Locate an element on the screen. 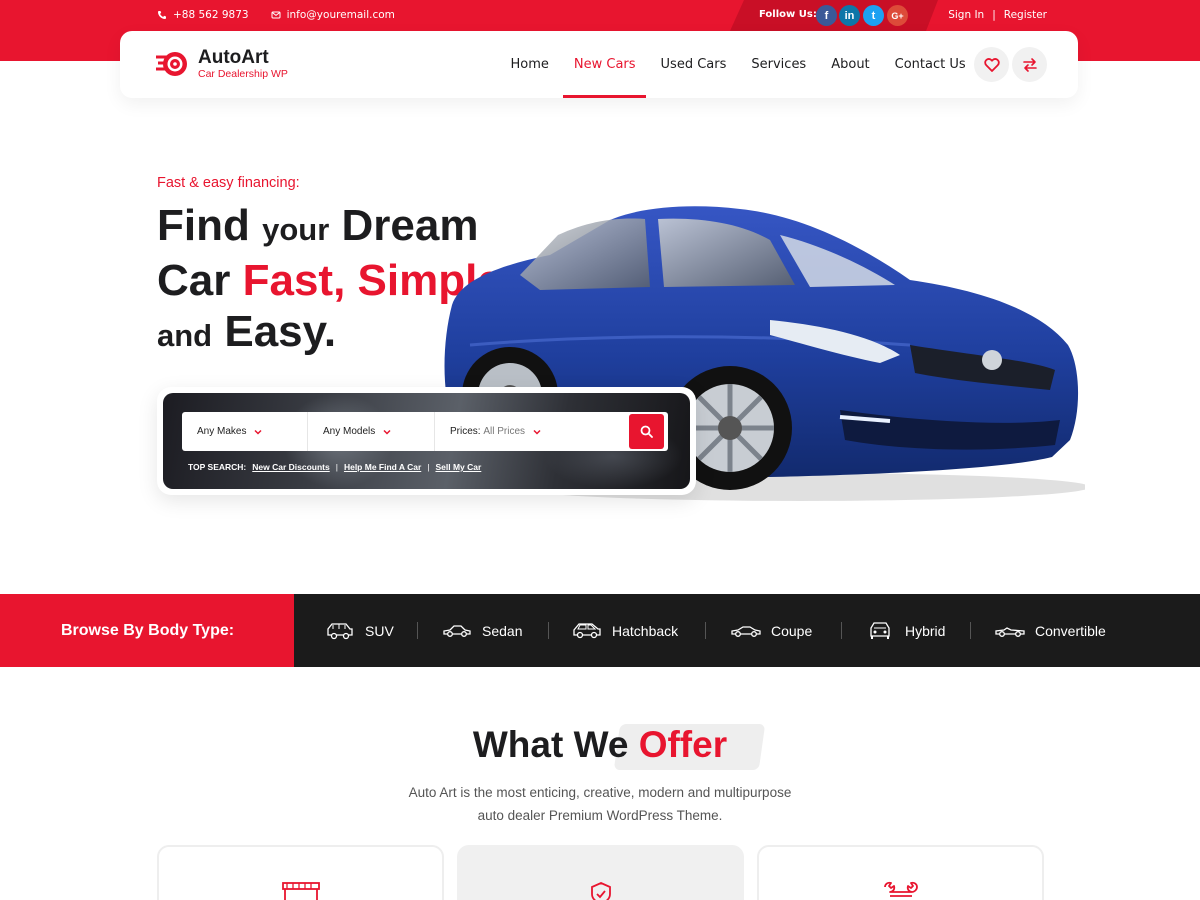 This screenshot has width=1200, height=900. offer-title-highlight: Offer is located at coordinates (683, 744).